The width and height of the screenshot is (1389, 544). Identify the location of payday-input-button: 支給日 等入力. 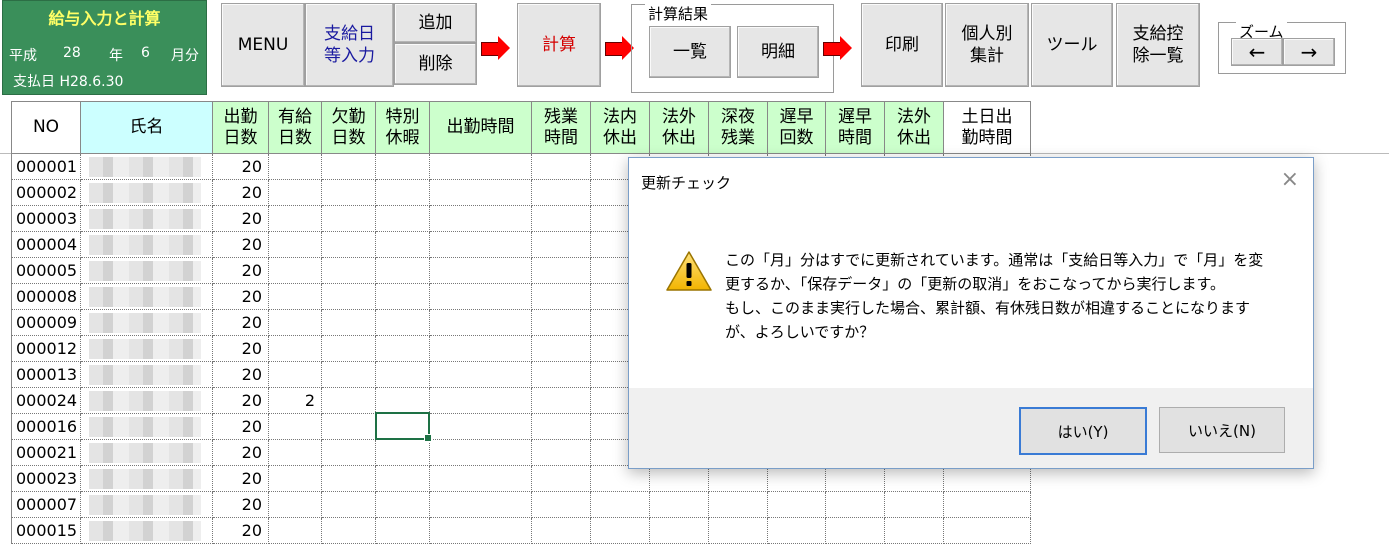
(349, 45).